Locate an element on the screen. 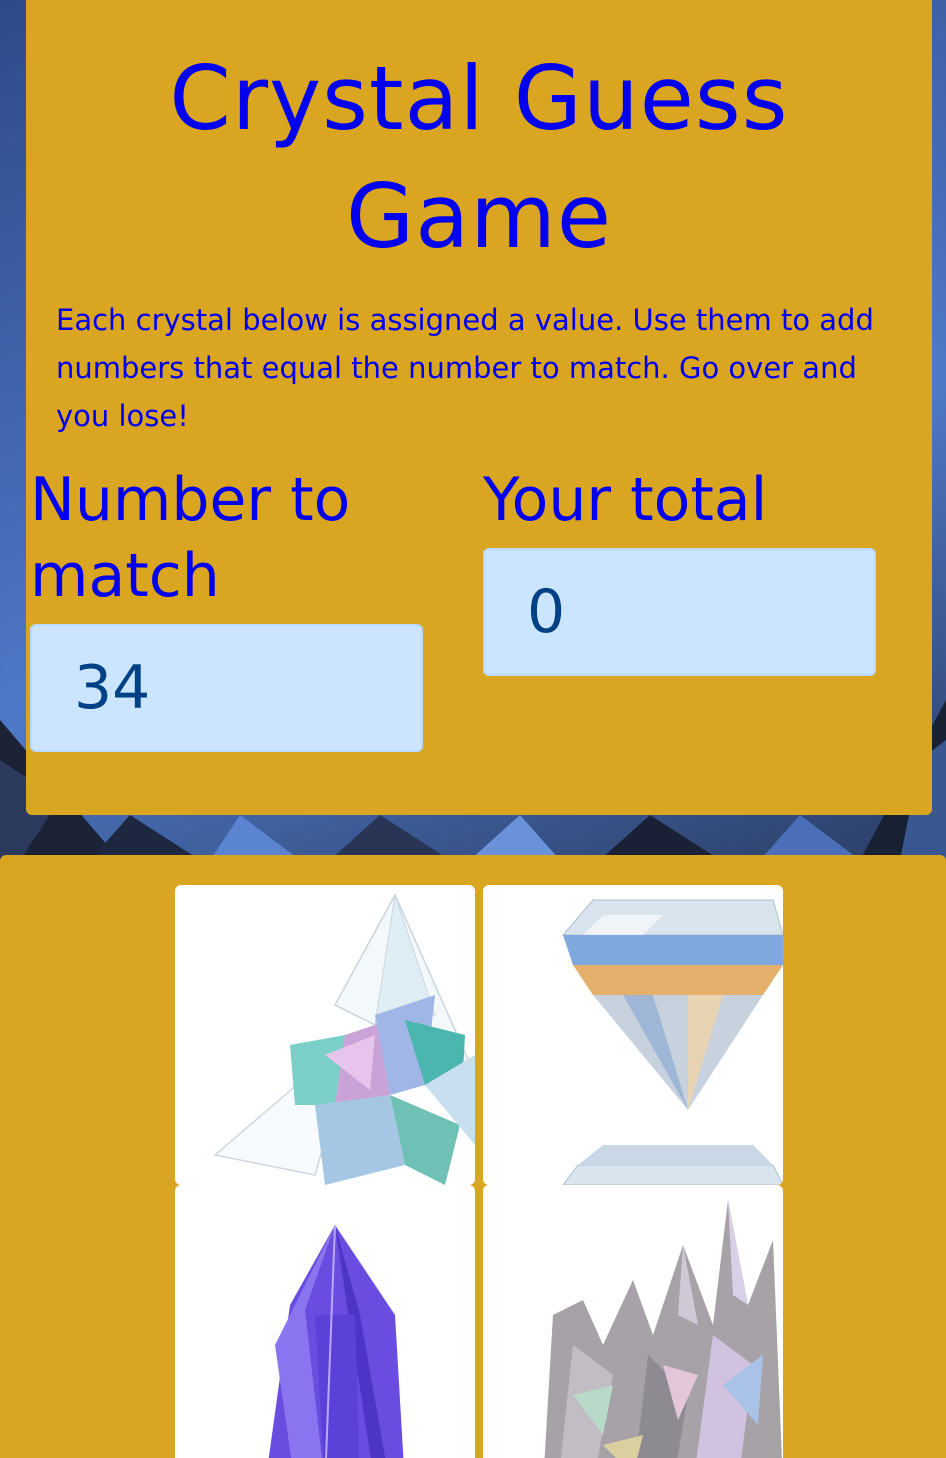 The width and height of the screenshot is (946, 1458). target-number-section: Number to match 34 is located at coordinates (226, 607).